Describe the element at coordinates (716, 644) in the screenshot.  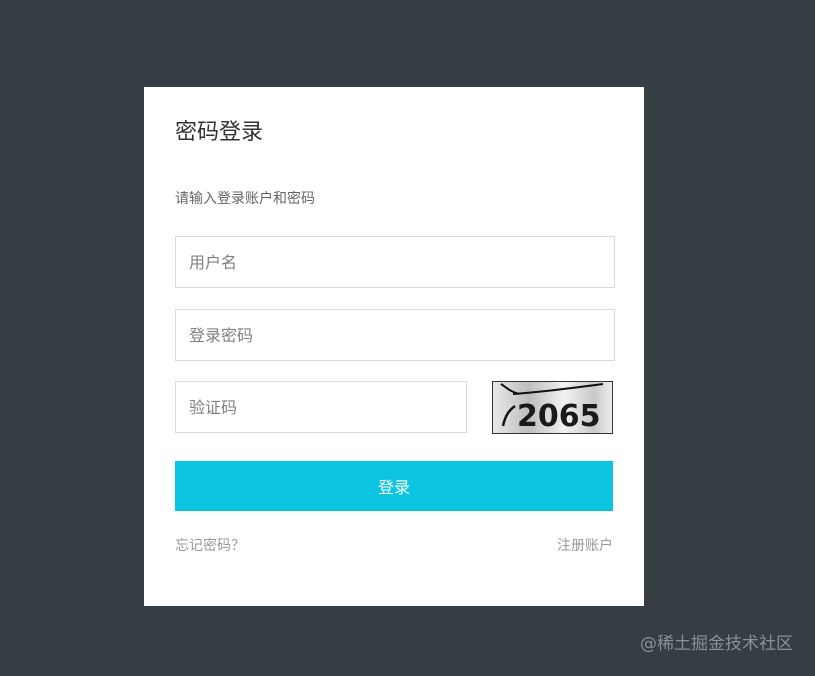
I see `watermark: @稀土掘金技术社区` at that location.